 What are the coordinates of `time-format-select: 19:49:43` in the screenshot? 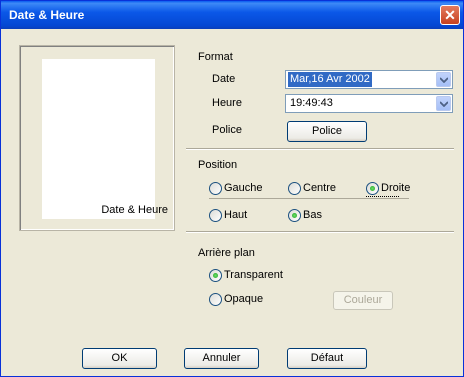 It's located at (369, 103).